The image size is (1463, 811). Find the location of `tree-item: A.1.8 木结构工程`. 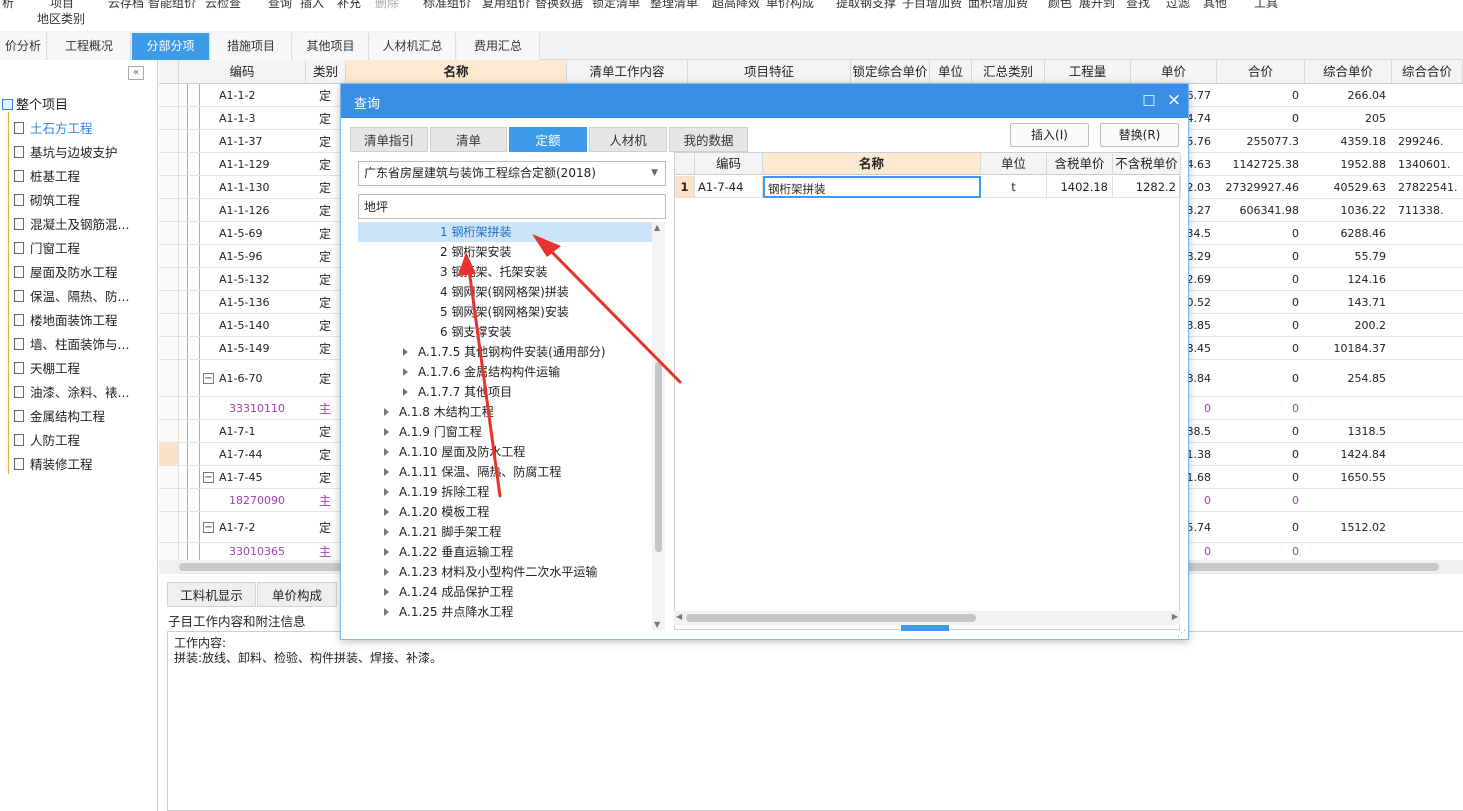

tree-item: A.1.8 木结构工程 is located at coordinates (506, 412).